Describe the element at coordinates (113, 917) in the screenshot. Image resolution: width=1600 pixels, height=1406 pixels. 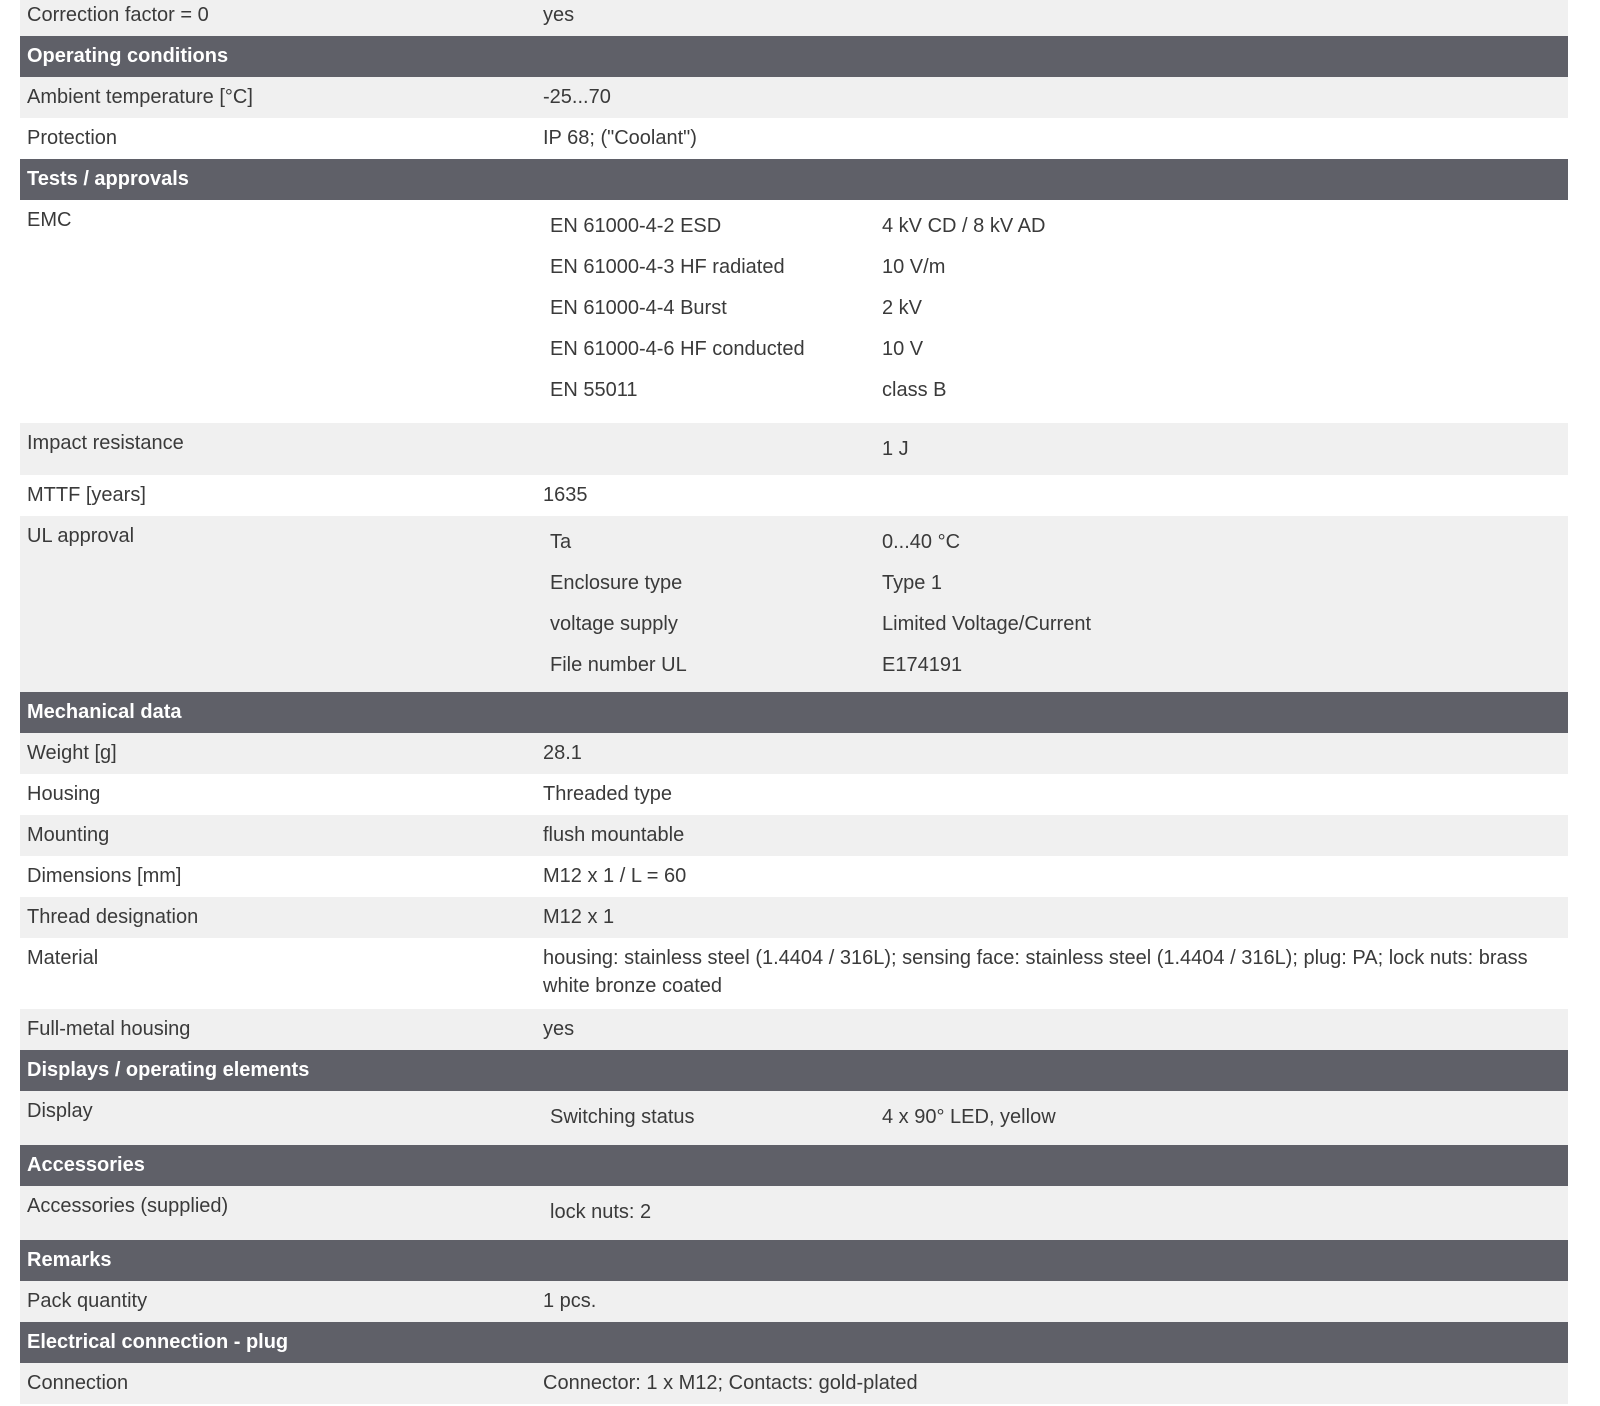
I see `row-label: Thread designation` at that location.